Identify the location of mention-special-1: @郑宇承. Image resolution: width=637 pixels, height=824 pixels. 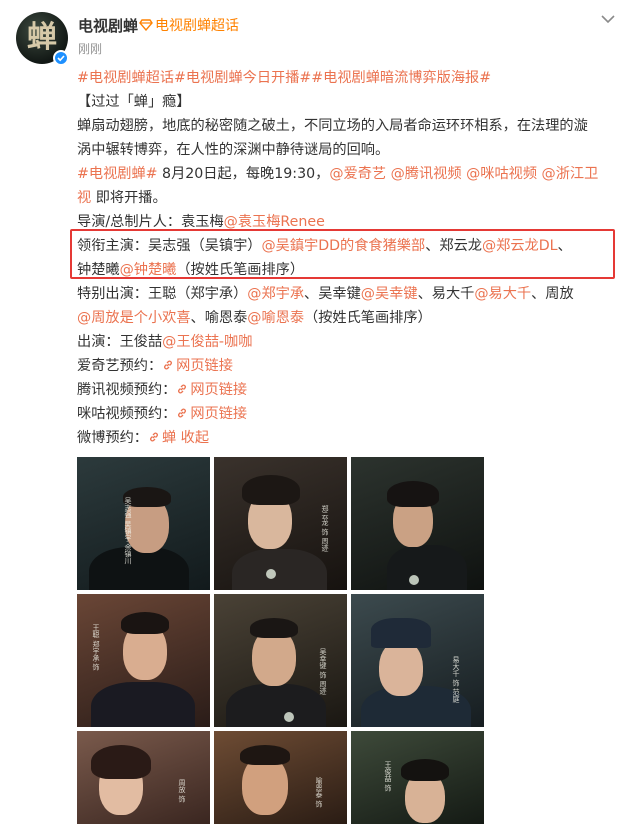
(275, 294).